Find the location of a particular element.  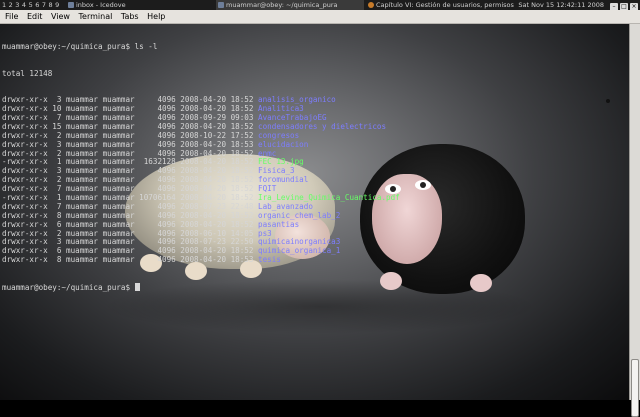

workspace-3: 3 is located at coordinates (17, 5).